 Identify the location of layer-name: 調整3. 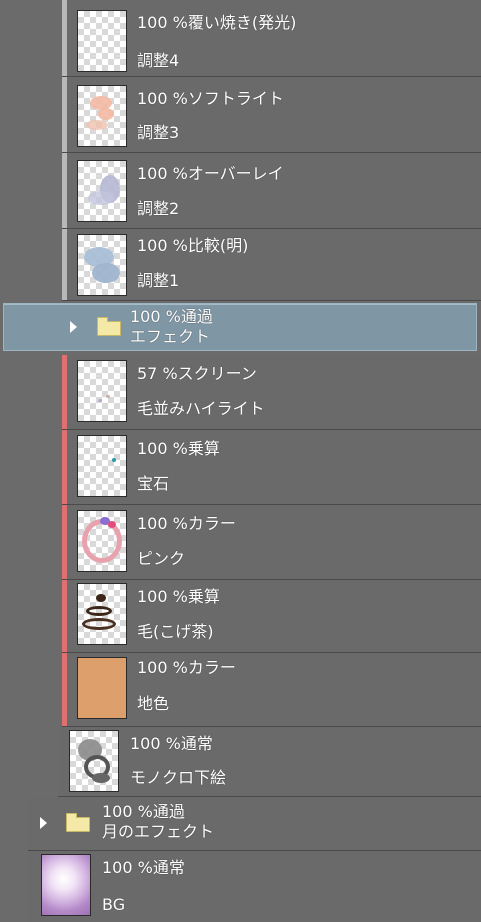
(158, 132).